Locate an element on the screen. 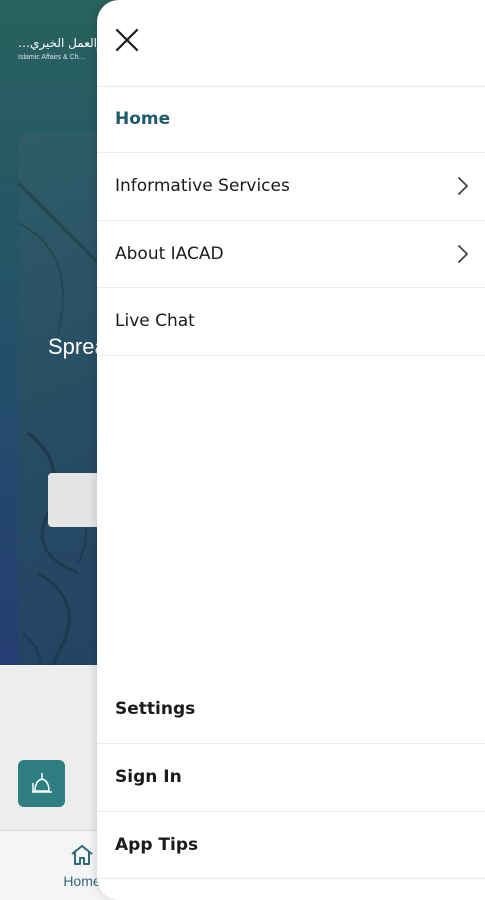 This screenshot has height=900, width=485. menu-item-app-tips: App Tips is located at coordinates (291, 845).